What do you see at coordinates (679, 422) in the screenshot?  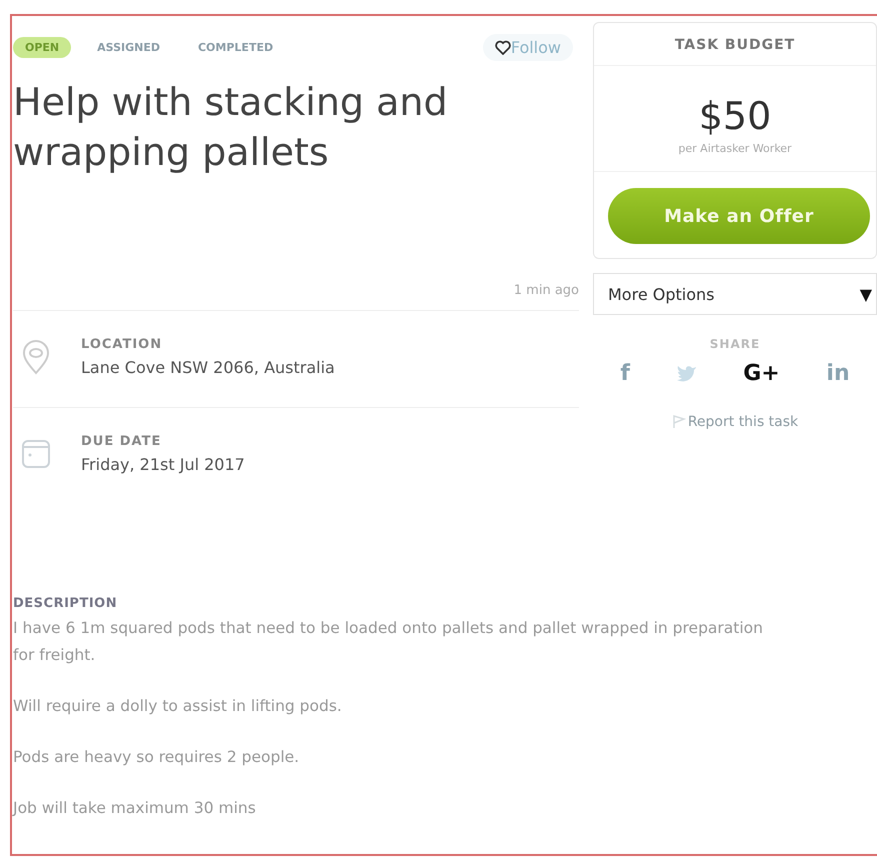 I see `flag-icon` at bounding box center [679, 422].